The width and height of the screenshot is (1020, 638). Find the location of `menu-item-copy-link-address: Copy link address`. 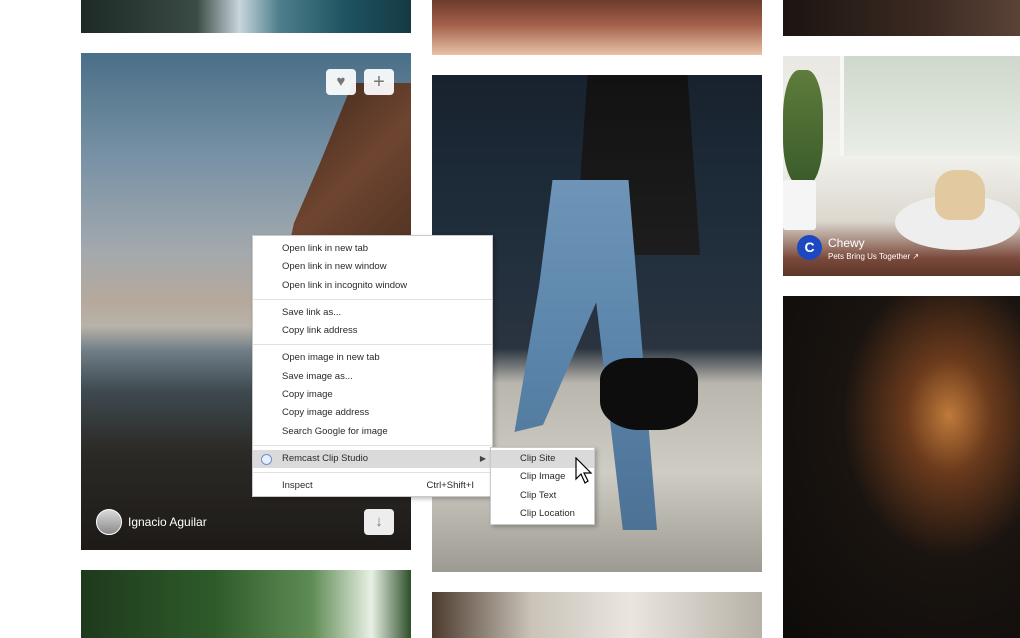

menu-item-copy-link-address: Copy link address is located at coordinates (372, 331).